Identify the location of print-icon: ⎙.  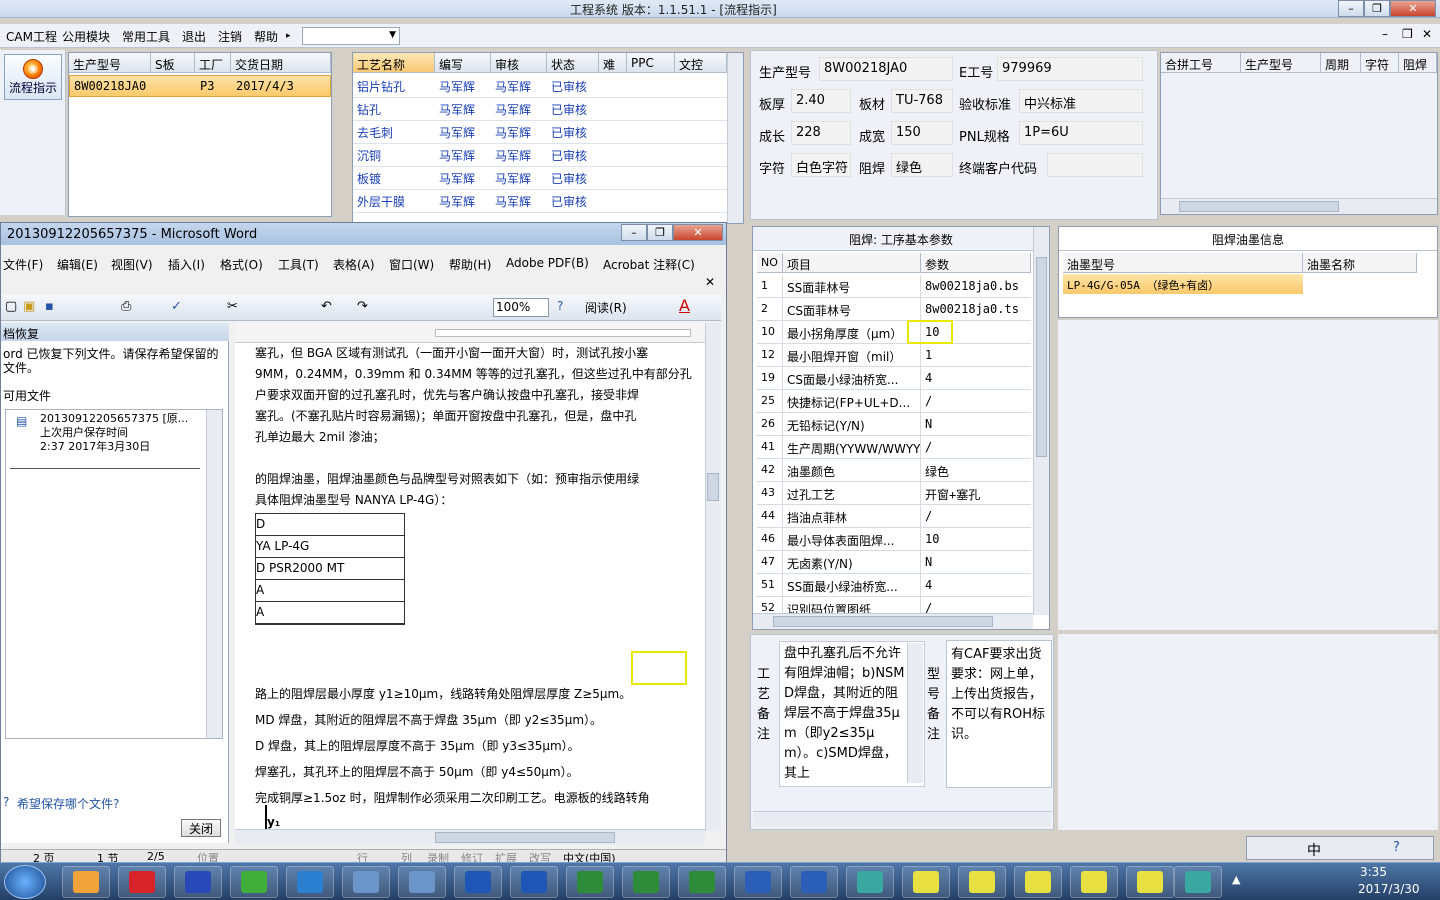
(126, 306).